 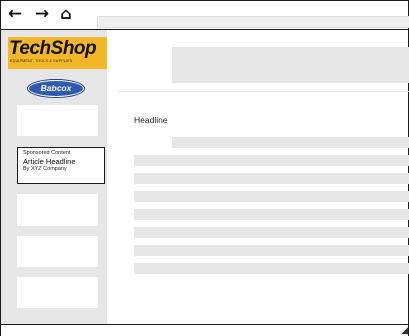 I want to click on sponsored-label: Sponsored Content, so click(x=47, y=153).